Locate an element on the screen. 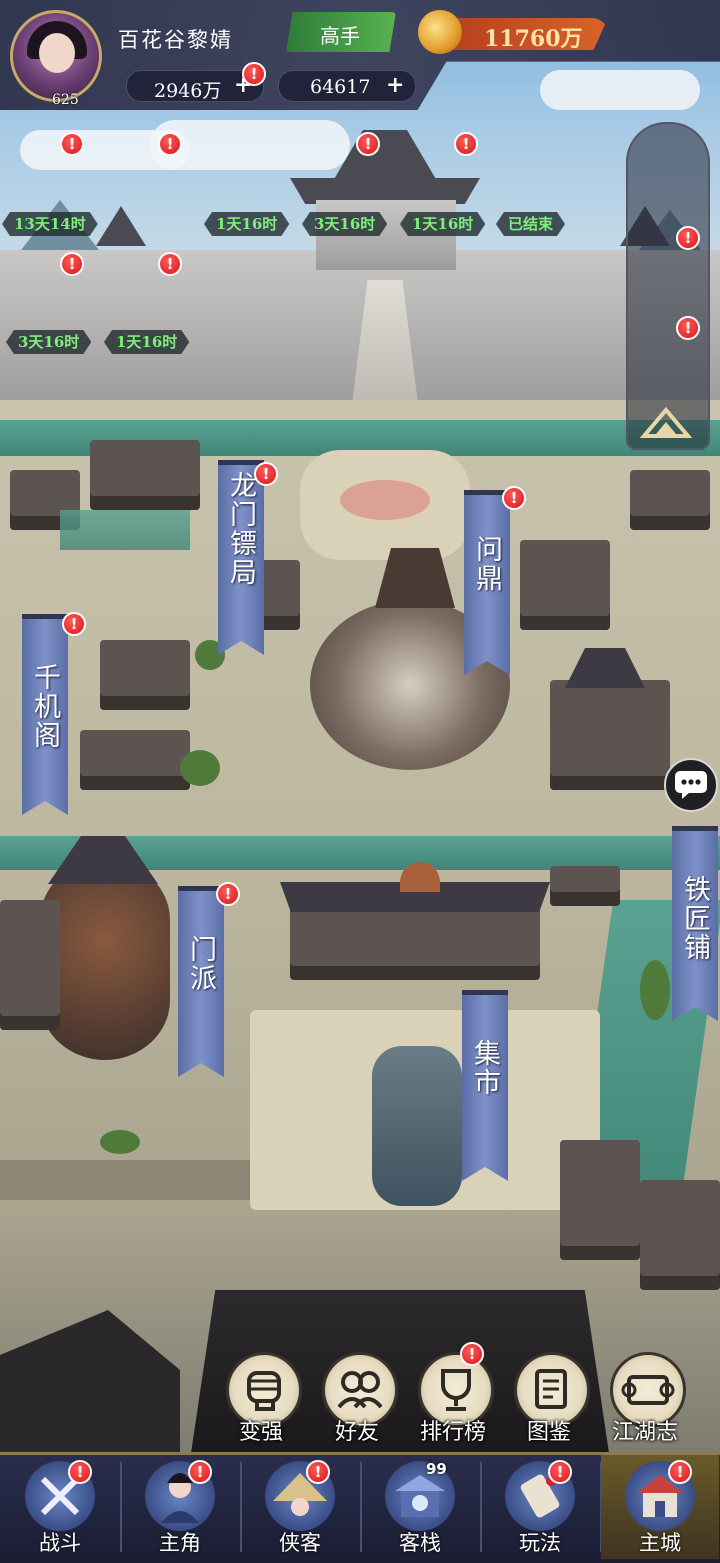 This screenshot has width=720, height=1563. building-label-wending: 问鼎 is located at coordinates (486, 564).